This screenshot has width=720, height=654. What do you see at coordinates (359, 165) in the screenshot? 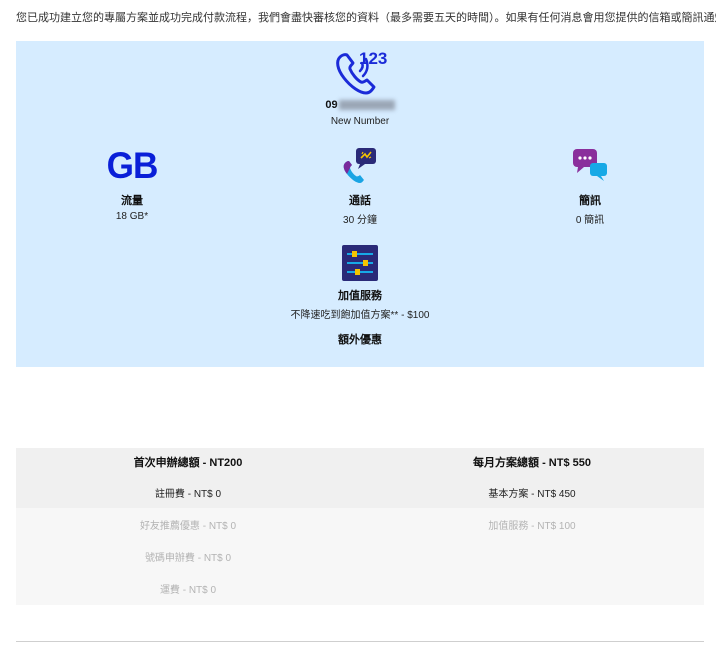
I see `phone-chat-icon` at bounding box center [359, 165].